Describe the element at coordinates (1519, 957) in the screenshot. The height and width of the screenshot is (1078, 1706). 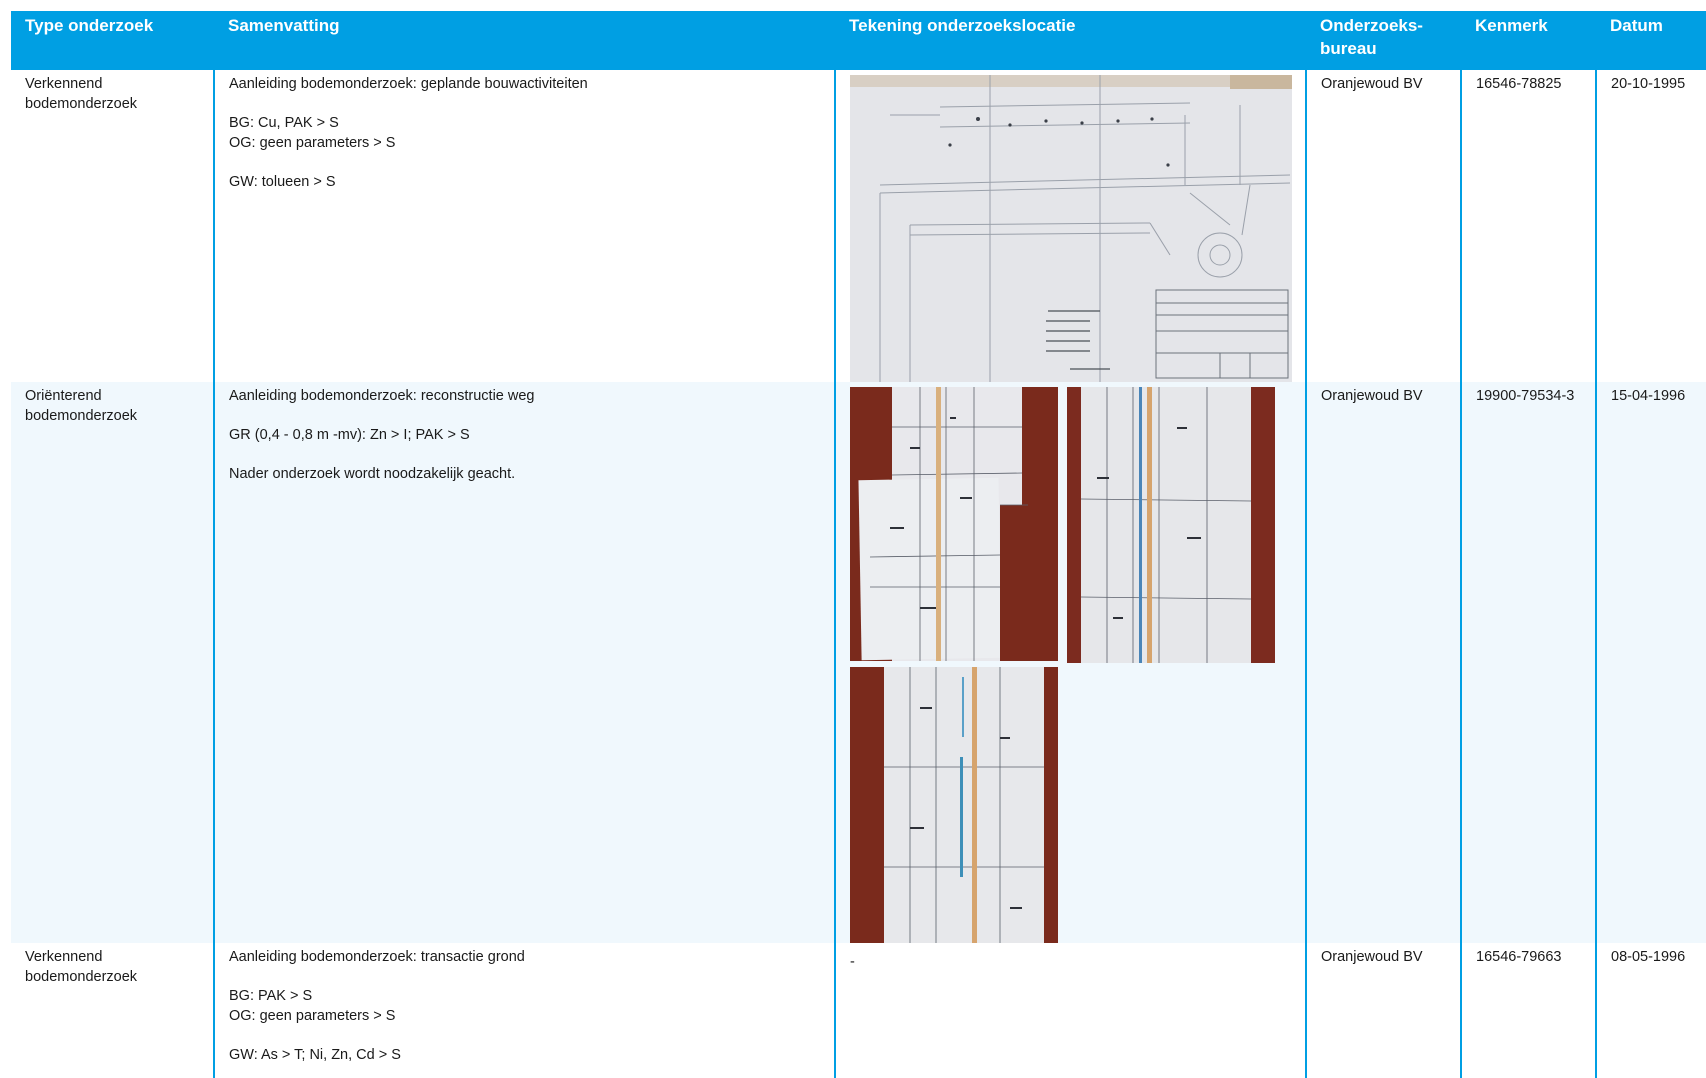
I see `kenmerk-text: 16546-79663` at that location.